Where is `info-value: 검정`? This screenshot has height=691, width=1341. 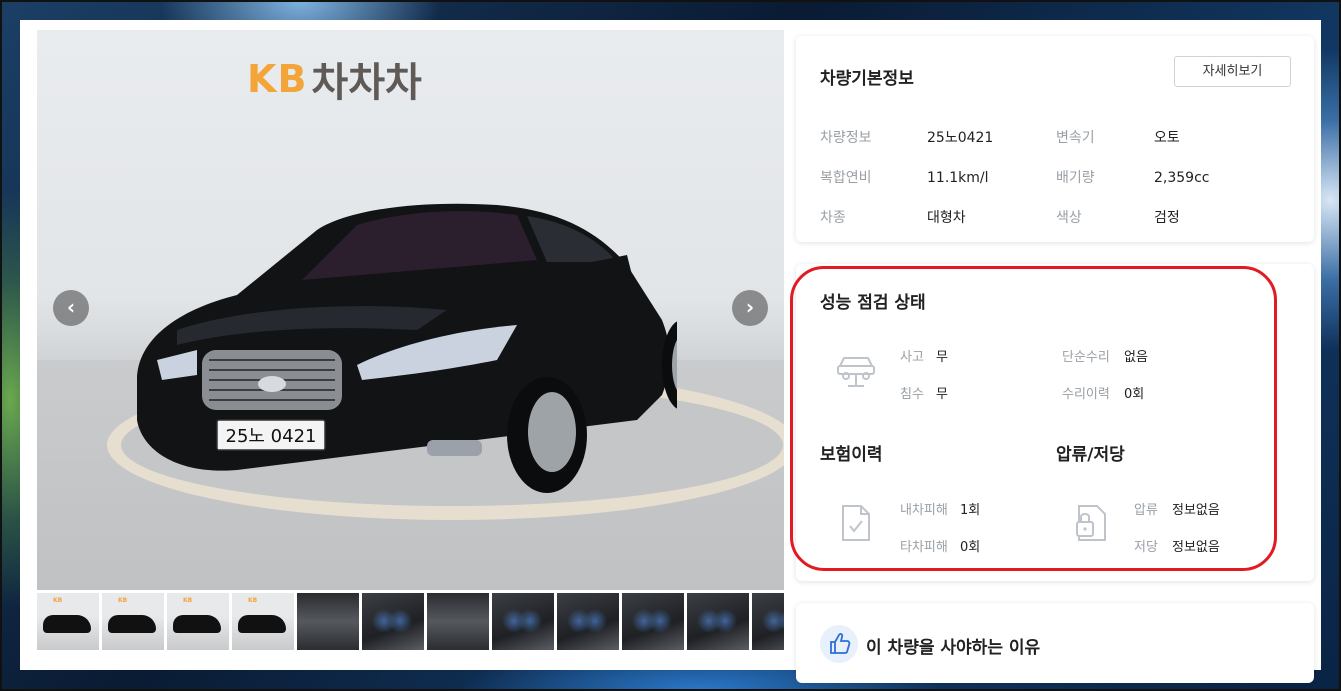
info-value: 검정 is located at coordinates (1167, 218).